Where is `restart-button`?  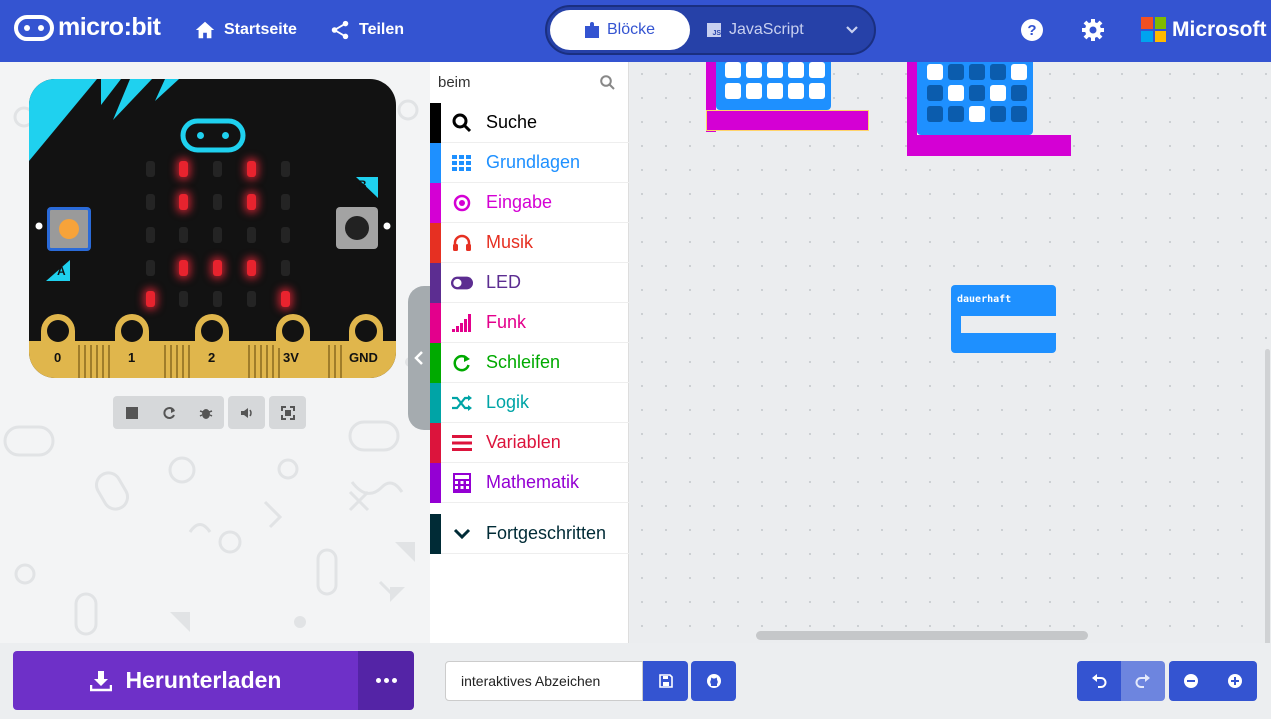 restart-button is located at coordinates (168, 412).